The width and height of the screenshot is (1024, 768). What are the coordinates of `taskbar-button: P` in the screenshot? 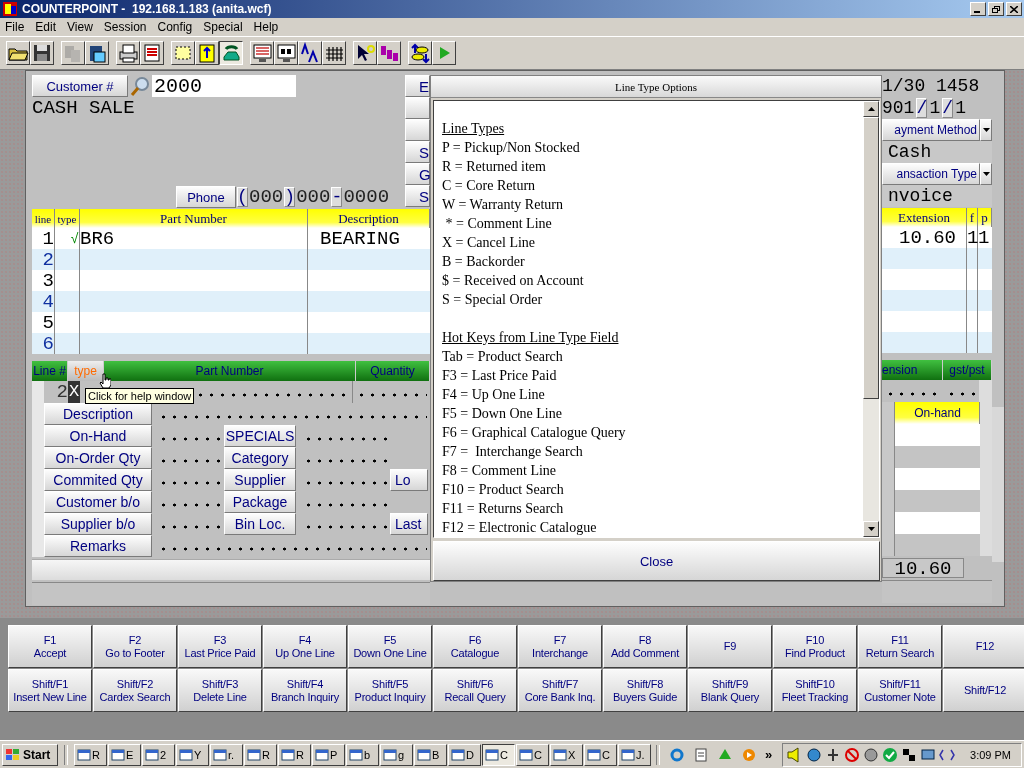 It's located at (328, 754).